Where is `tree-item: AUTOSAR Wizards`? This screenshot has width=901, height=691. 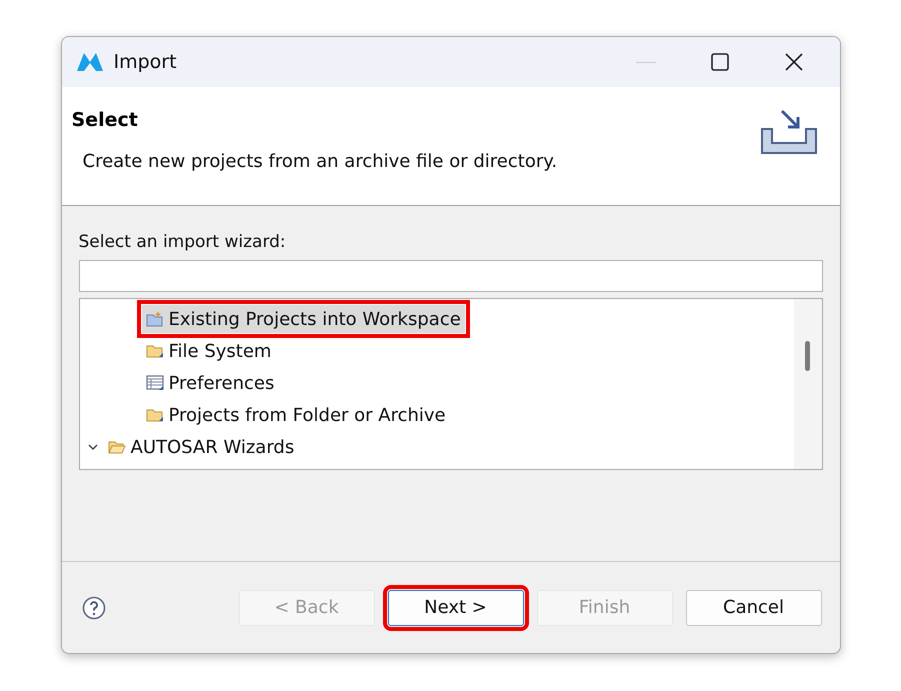 tree-item: AUTOSAR Wizards is located at coordinates (201, 447).